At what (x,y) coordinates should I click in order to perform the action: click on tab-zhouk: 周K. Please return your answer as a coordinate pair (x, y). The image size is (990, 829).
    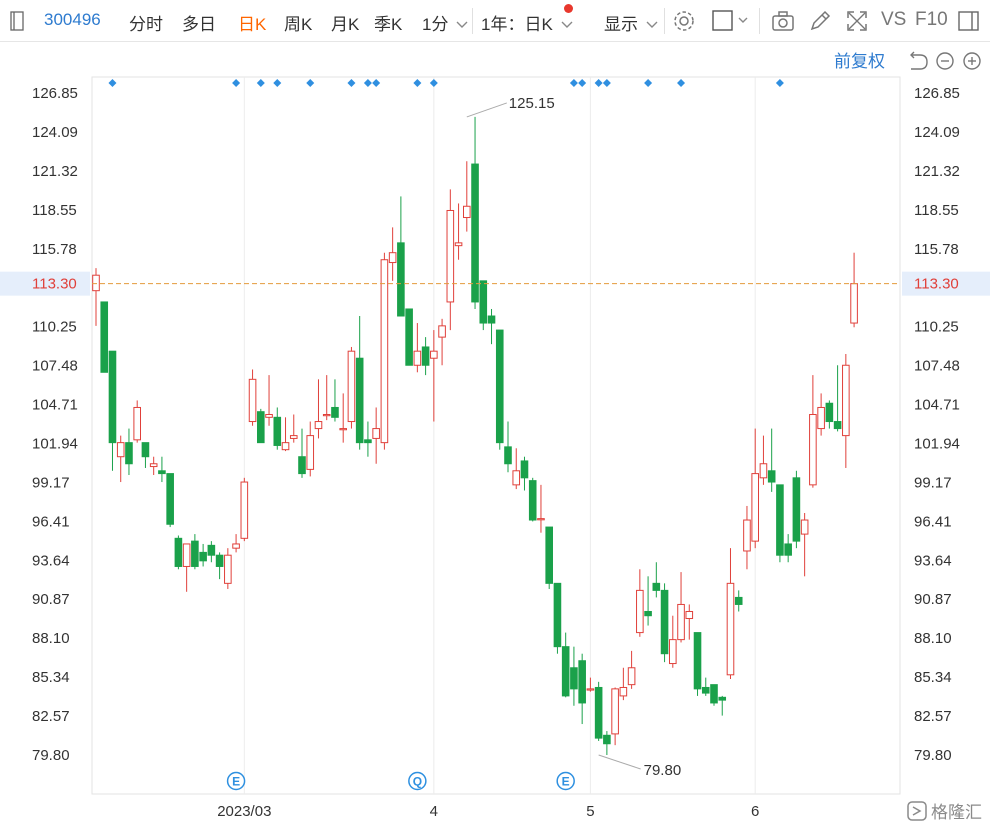
    Looking at the image, I should click on (298, 22).